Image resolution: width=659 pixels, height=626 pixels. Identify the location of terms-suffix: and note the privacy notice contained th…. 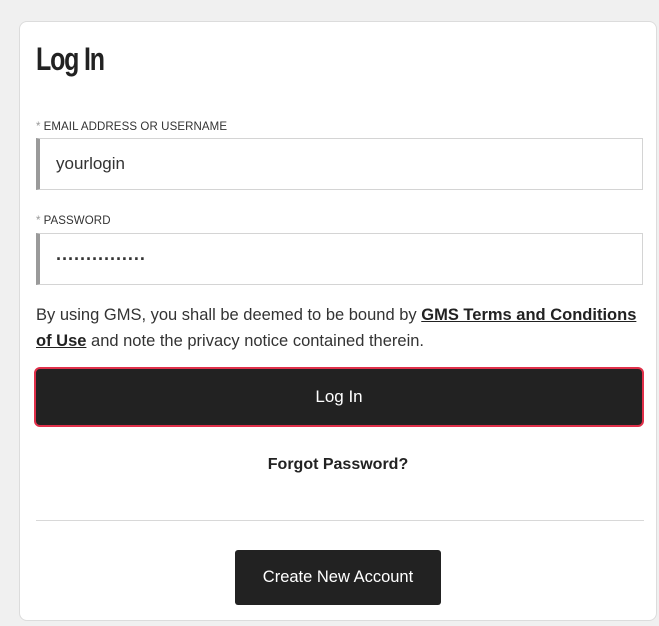
(255, 341).